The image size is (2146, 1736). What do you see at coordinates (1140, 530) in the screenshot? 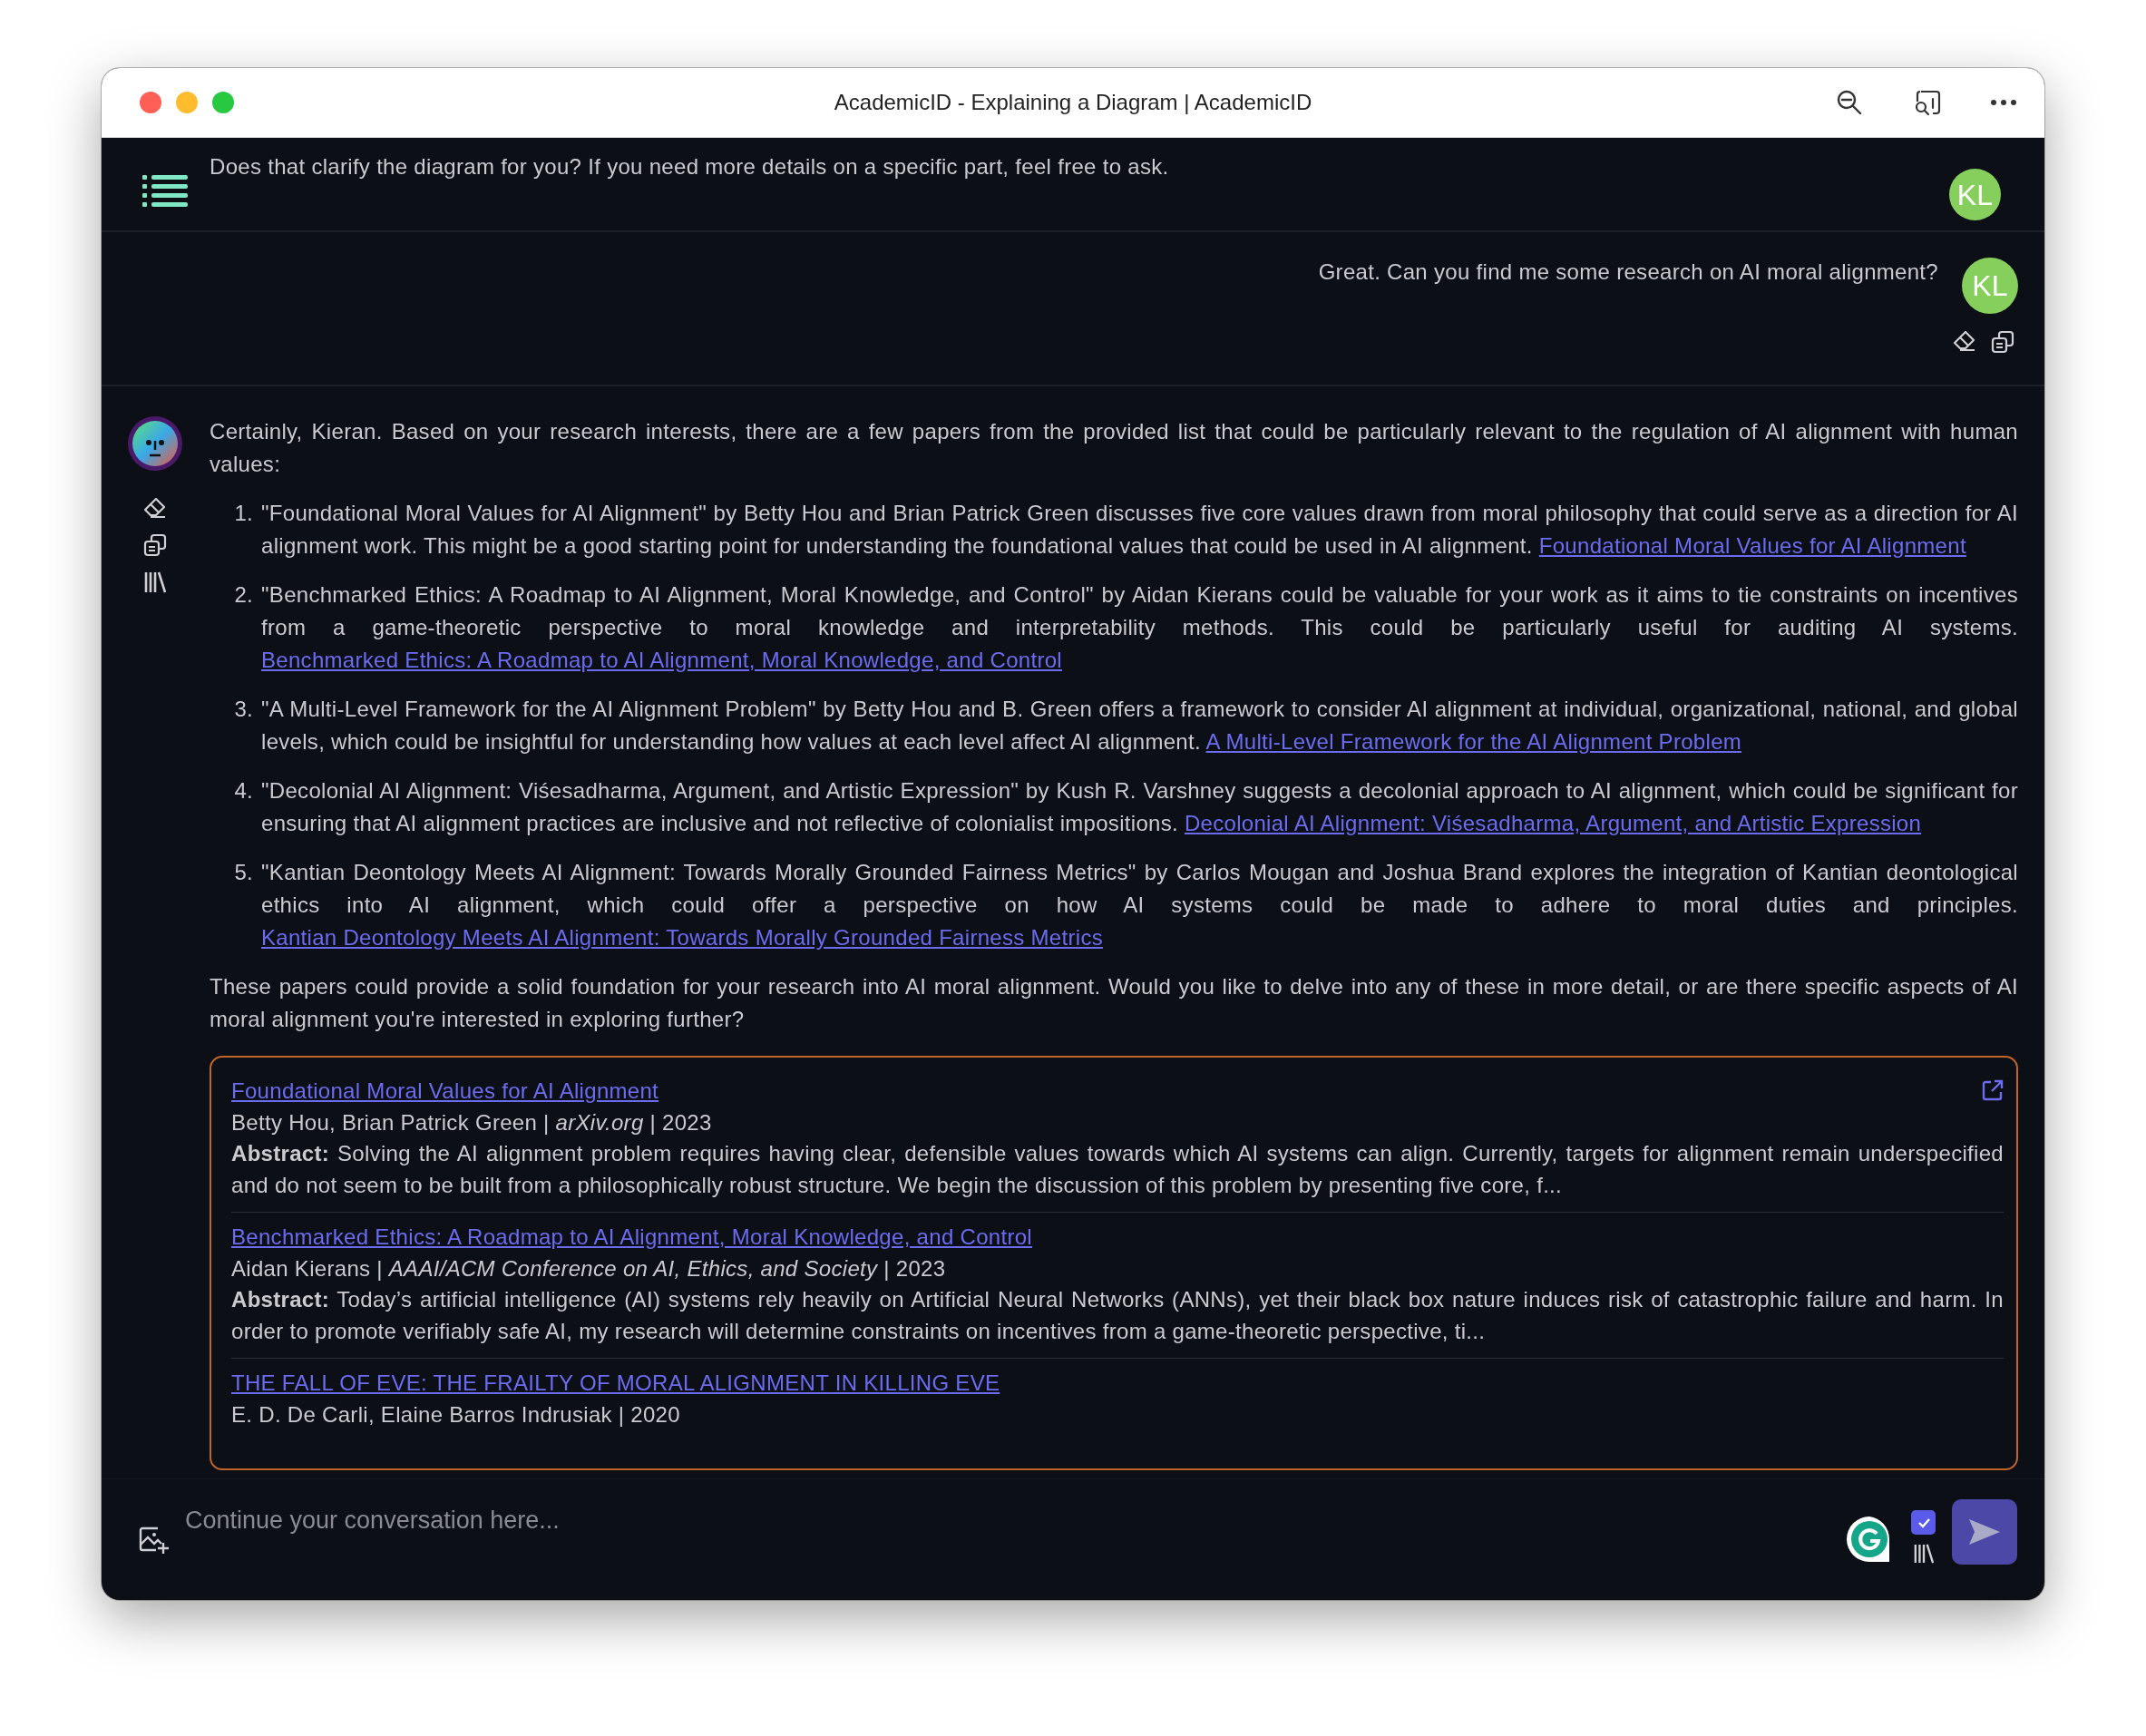
I see `list-item-text: "Foundational Moral Values for AI Alignment" by Betty Hou and Brian Patrick Green discusses five core values drawn from moral philosophy that could serve as a direction for AI alignment work. This might be a good starting point for understanding the foundational values that could be used in AI alignment. Foundational Moral Values for AI Alignment` at bounding box center [1140, 530].